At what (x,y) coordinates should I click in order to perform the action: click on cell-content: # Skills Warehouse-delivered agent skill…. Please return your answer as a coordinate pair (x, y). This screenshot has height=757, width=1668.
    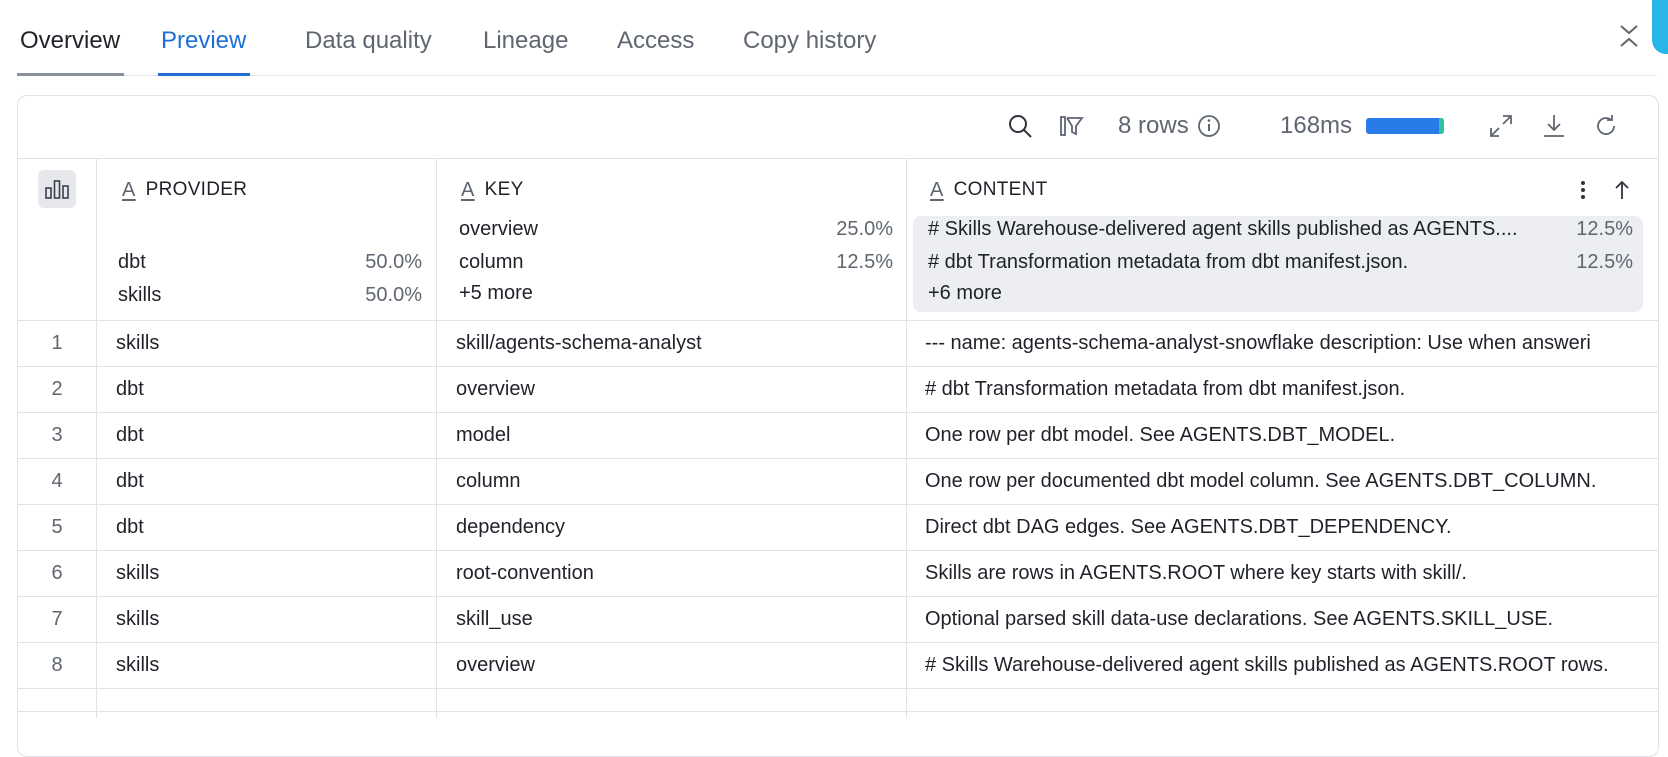
    Looking at the image, I should click on (1291, 665).